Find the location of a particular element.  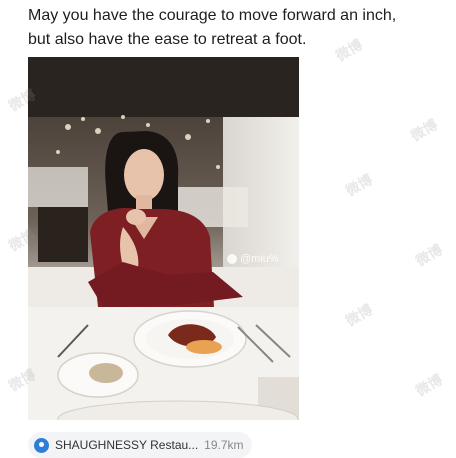

location-pin-icon is located at coordinates (41, 445).